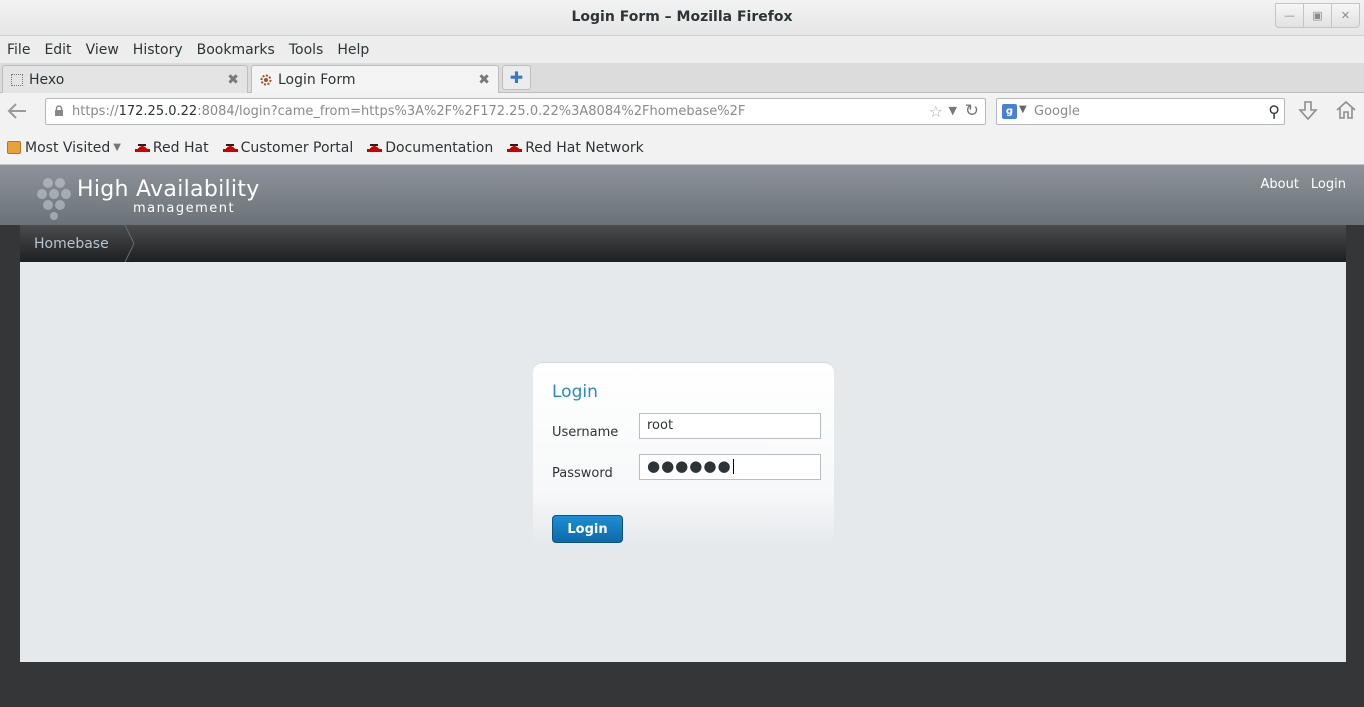  Describe the element at coordinates (158, 50) in the screenshot. I see `menu-history: History` at that location.